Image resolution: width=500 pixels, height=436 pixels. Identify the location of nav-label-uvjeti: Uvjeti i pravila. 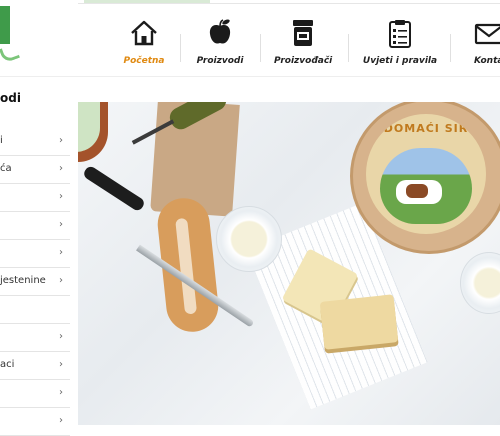
(400, 61).